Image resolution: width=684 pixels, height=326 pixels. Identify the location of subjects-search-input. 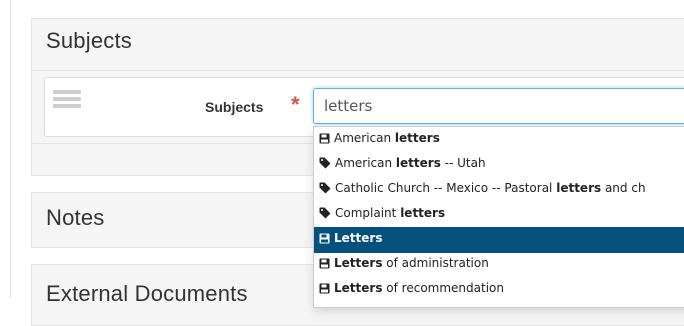
(498, 106).